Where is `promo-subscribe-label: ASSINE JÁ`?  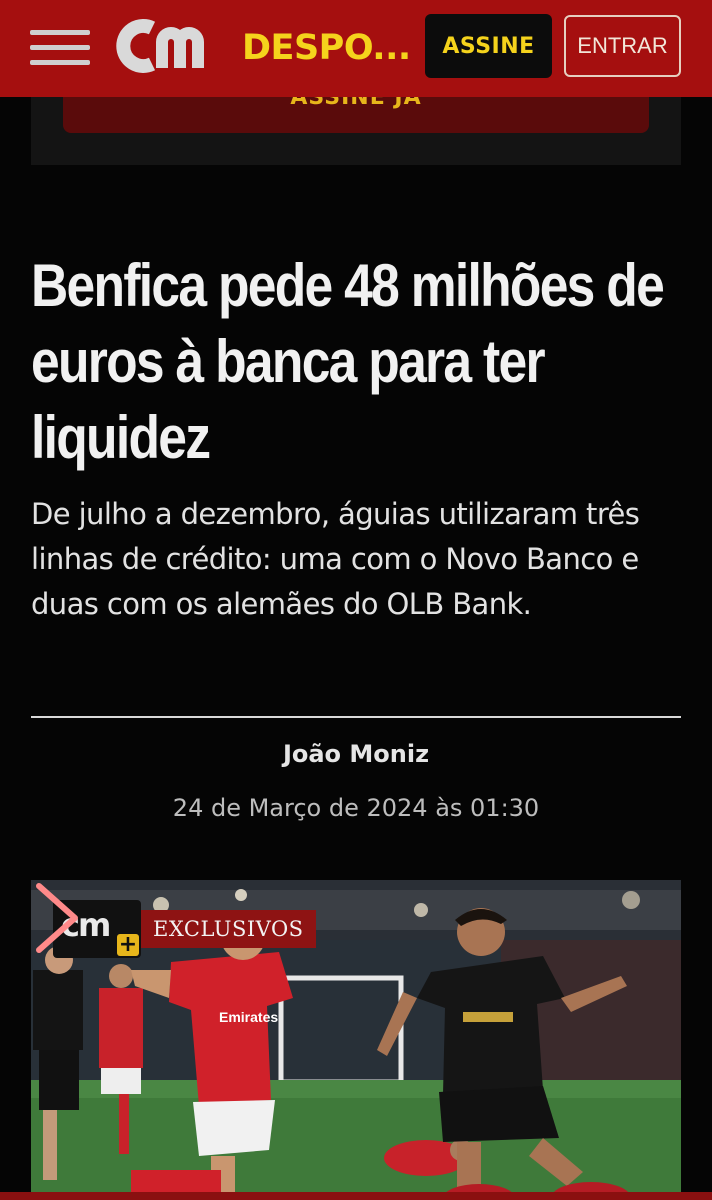 promo-subscribe-label: ASSINE JÁ is located at coordinates (356, 103).